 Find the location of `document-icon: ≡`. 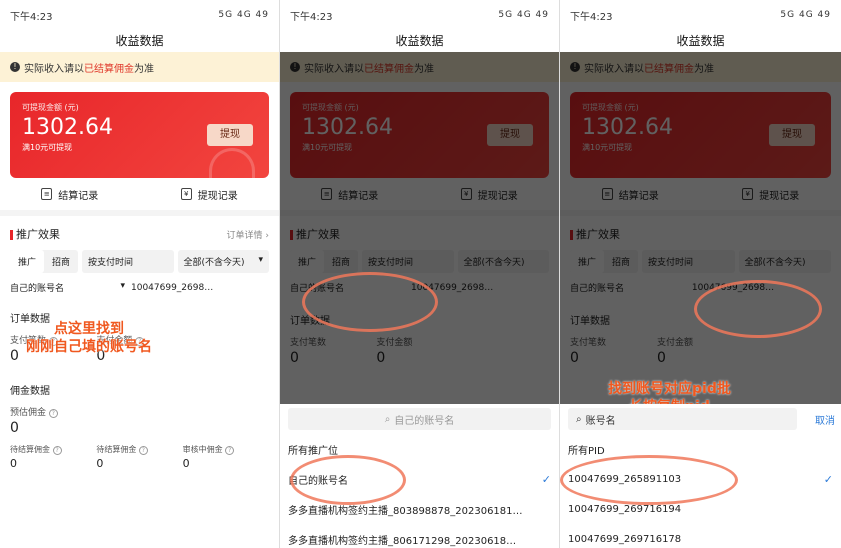

document-icon: ≡ is located at coordinates (47, 194).